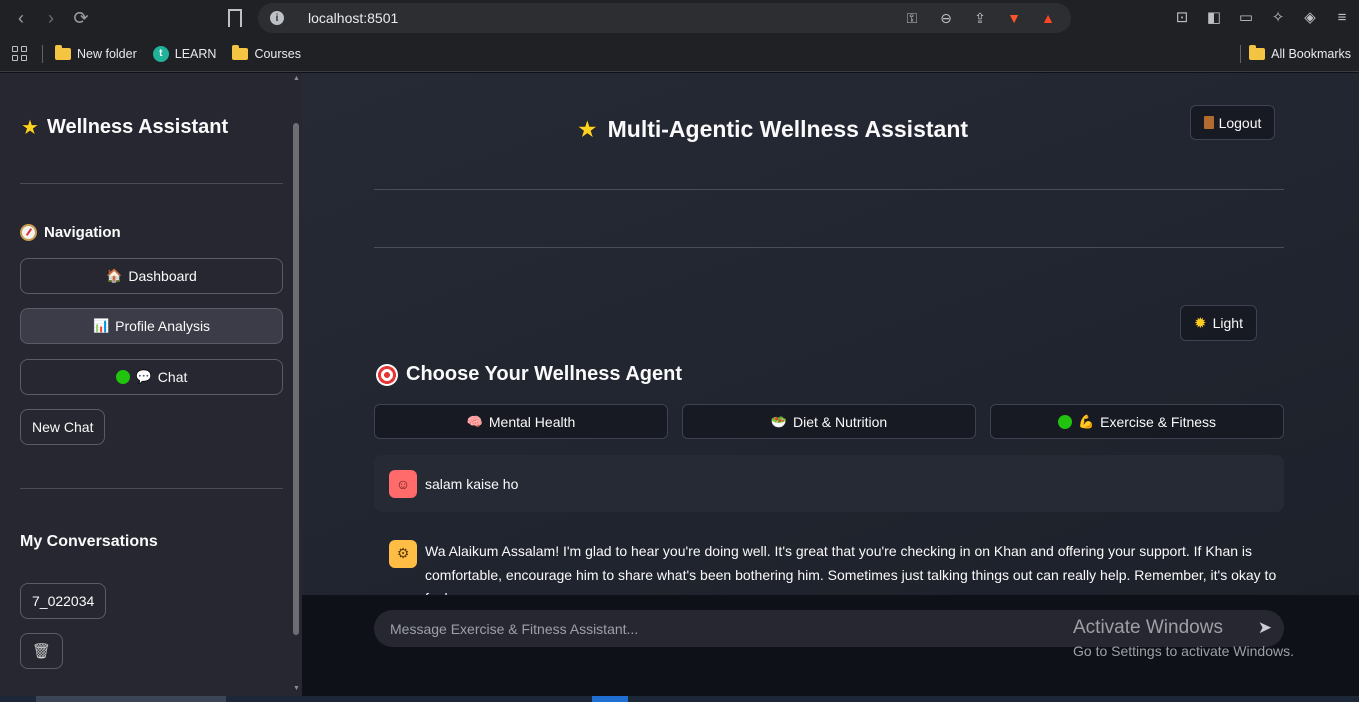 The height and width of the screenshot is (702, 1359). What do you see at coordinates (912, 18) in the screenshot?
I see `key-icon: ⚿` at bounding box center [912, 18].